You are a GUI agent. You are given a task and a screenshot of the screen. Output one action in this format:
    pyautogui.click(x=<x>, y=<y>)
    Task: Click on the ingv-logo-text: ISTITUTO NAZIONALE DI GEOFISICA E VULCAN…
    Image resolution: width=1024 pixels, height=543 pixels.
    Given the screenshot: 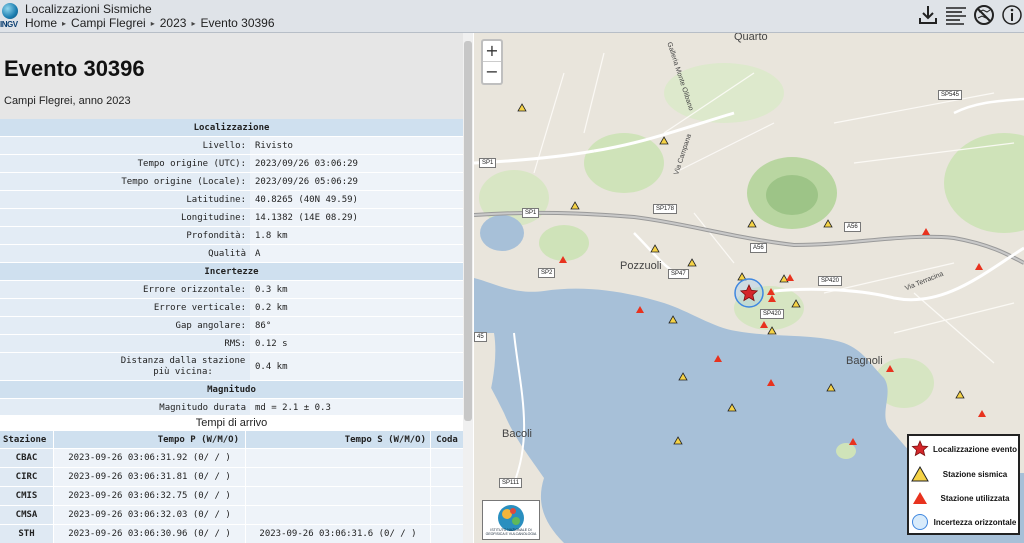 What is the action you would take?
    pyautogui.click(x=511, y=532)
    